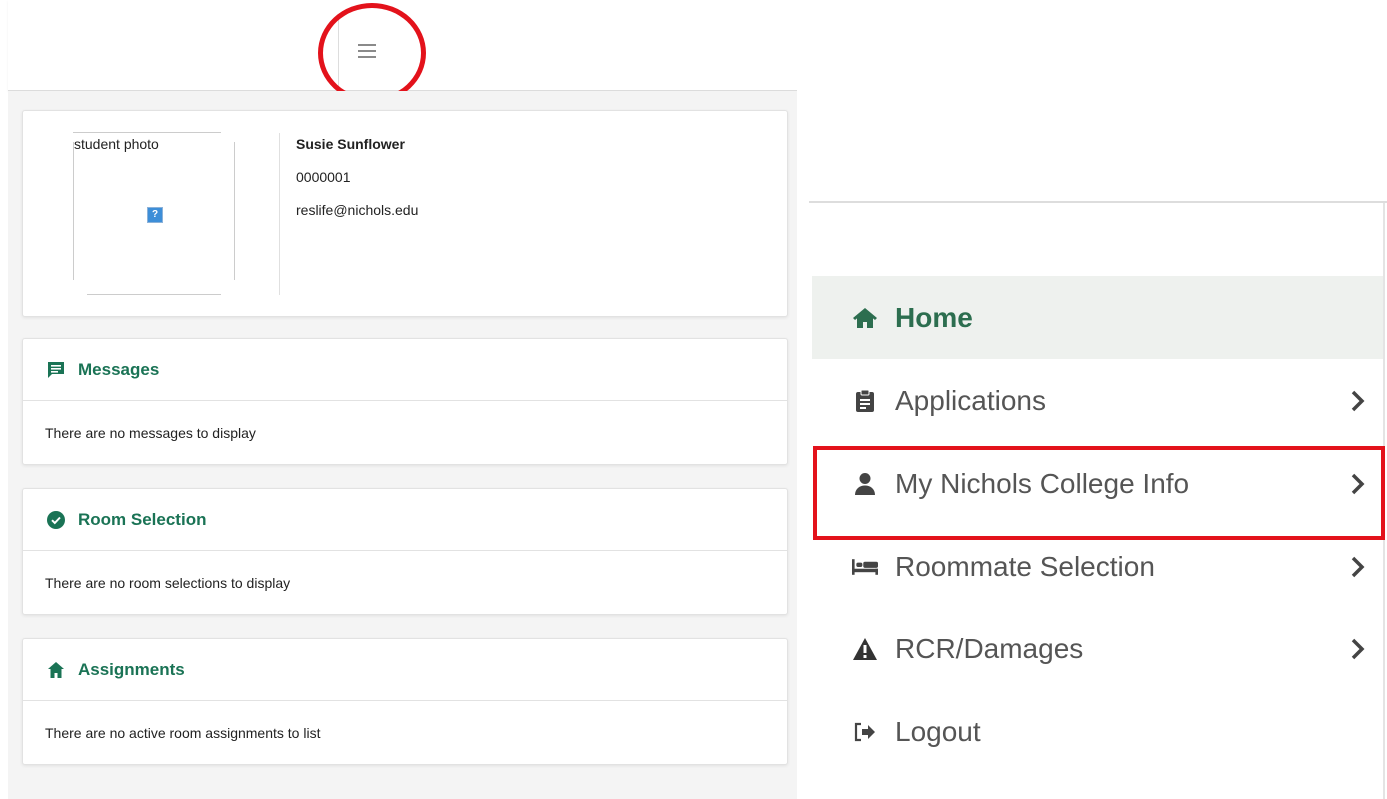 This screenshot has width=1387, height=799. I want to click on nav-item-applications: Applications, so click(1097, 400).